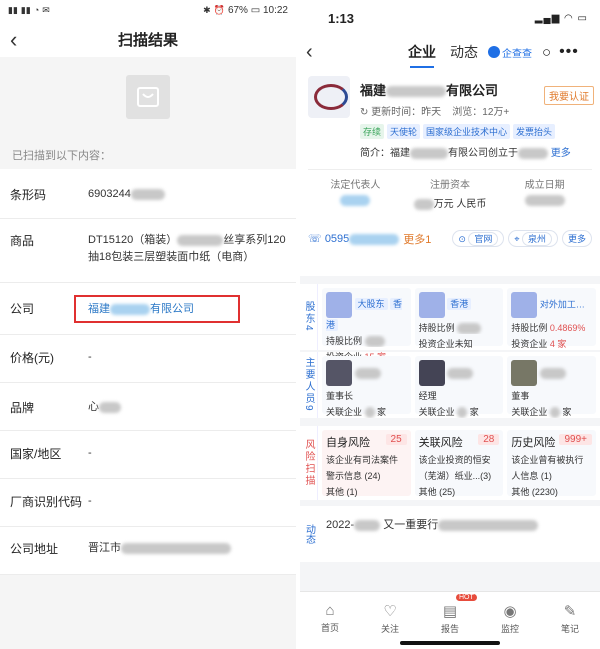  Describe the element at coordinates (450, 611) in the screenshot. I see `report-icon: ▤` at that location.